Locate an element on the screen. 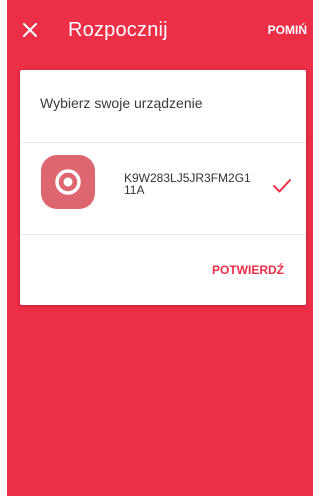 This screenshot has width=320, height=496. device-name: K9W283LJ5JR3FM2G111A is located at coordinates (187, 184).